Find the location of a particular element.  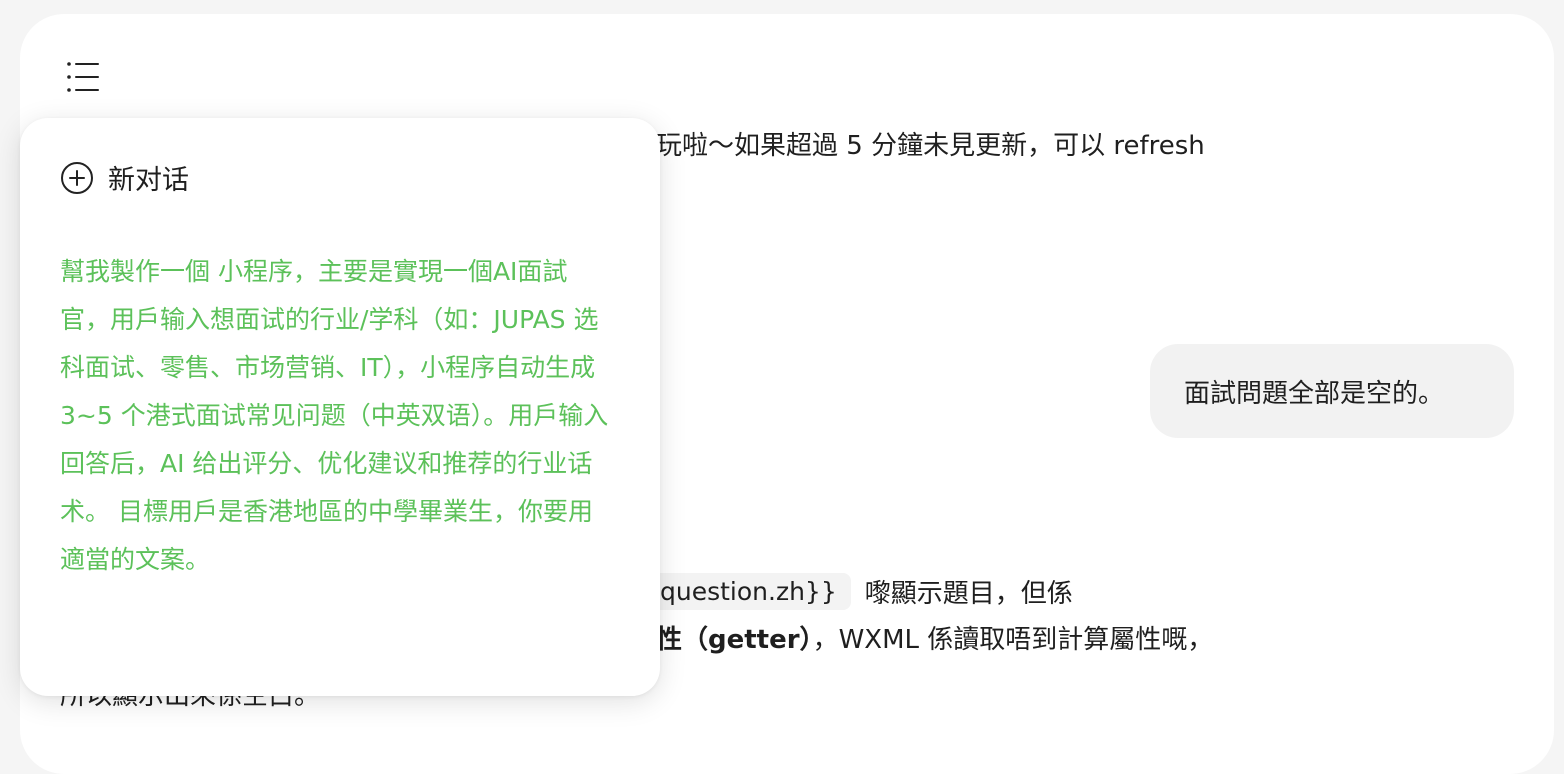

assistant-code-line: question.zh}} 嚟顯示題目，但係 is located at coordinates (836, 591).